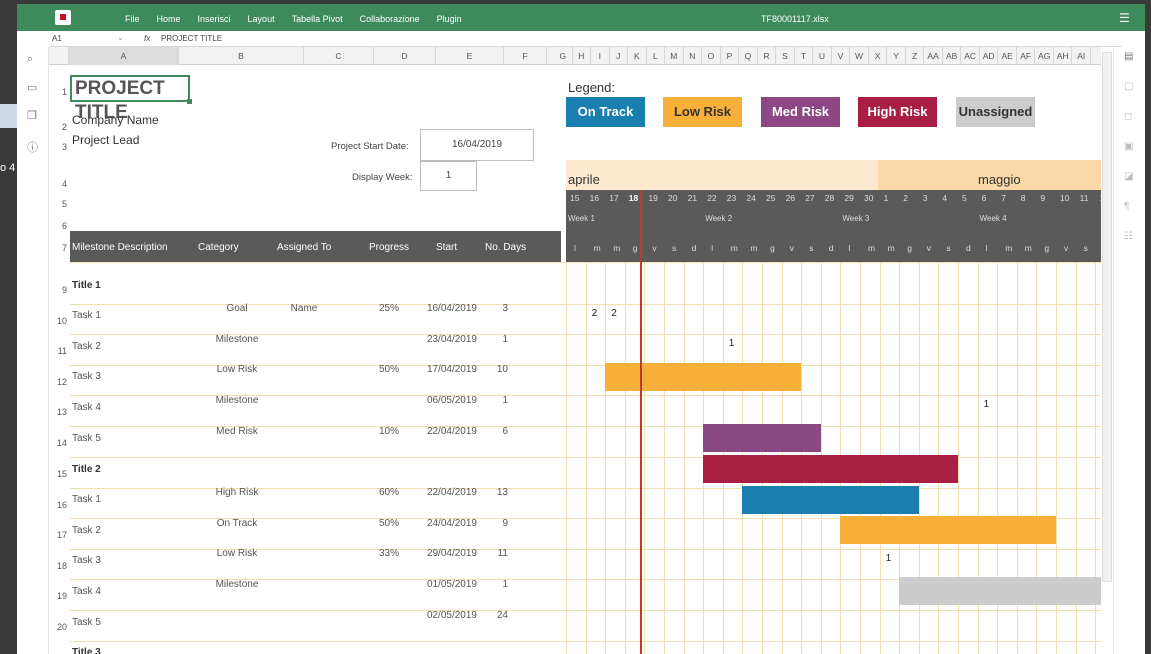 This screenshot has width=1151, height=654. I want to click on chart-settings-icon: ◪, so click(1128, 176).